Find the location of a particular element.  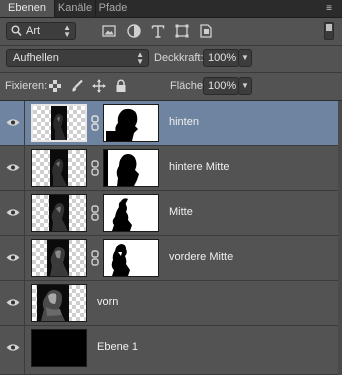

lock-transparency-icon is located at coordinates (55, 86).